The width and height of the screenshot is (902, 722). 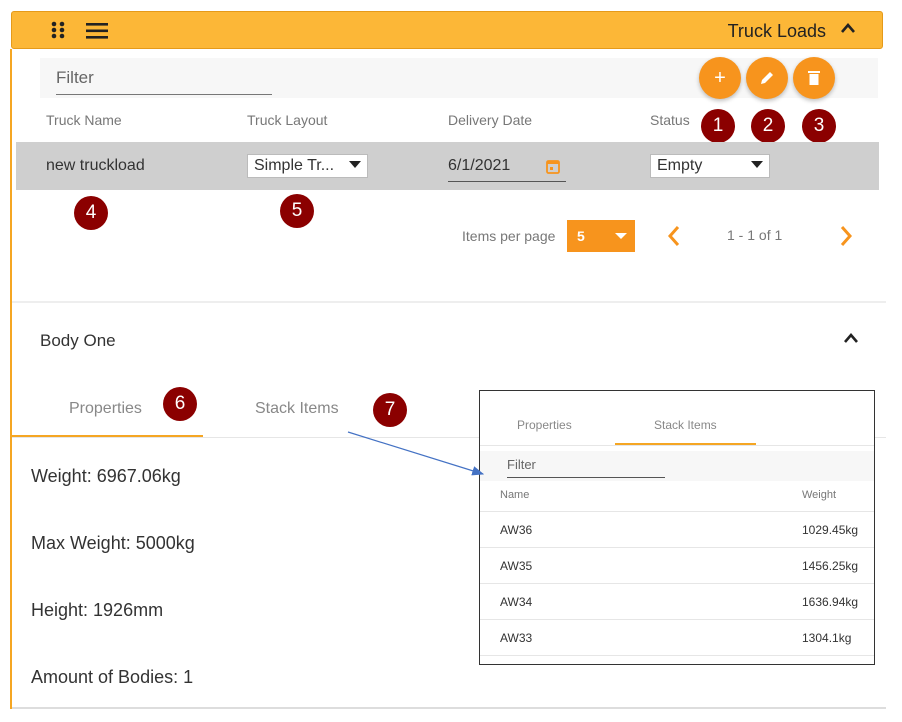 What do you see at coordinates (287, 120) in the screenshot?
I see `column-header-truck-layout: Truck Layout` at bounding box center [287, 120].